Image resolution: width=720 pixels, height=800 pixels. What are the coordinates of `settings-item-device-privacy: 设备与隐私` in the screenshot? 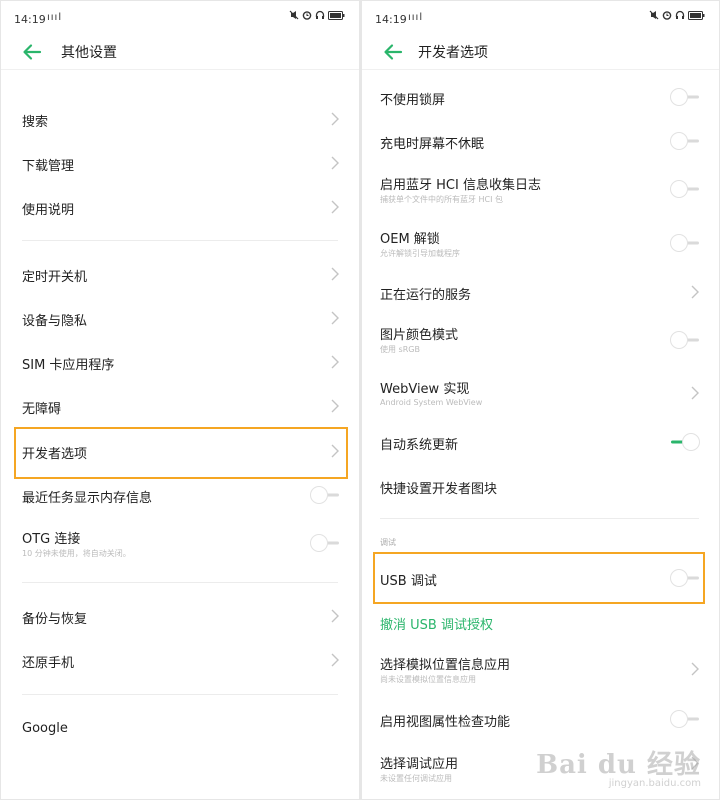 It's located at (180, 318).